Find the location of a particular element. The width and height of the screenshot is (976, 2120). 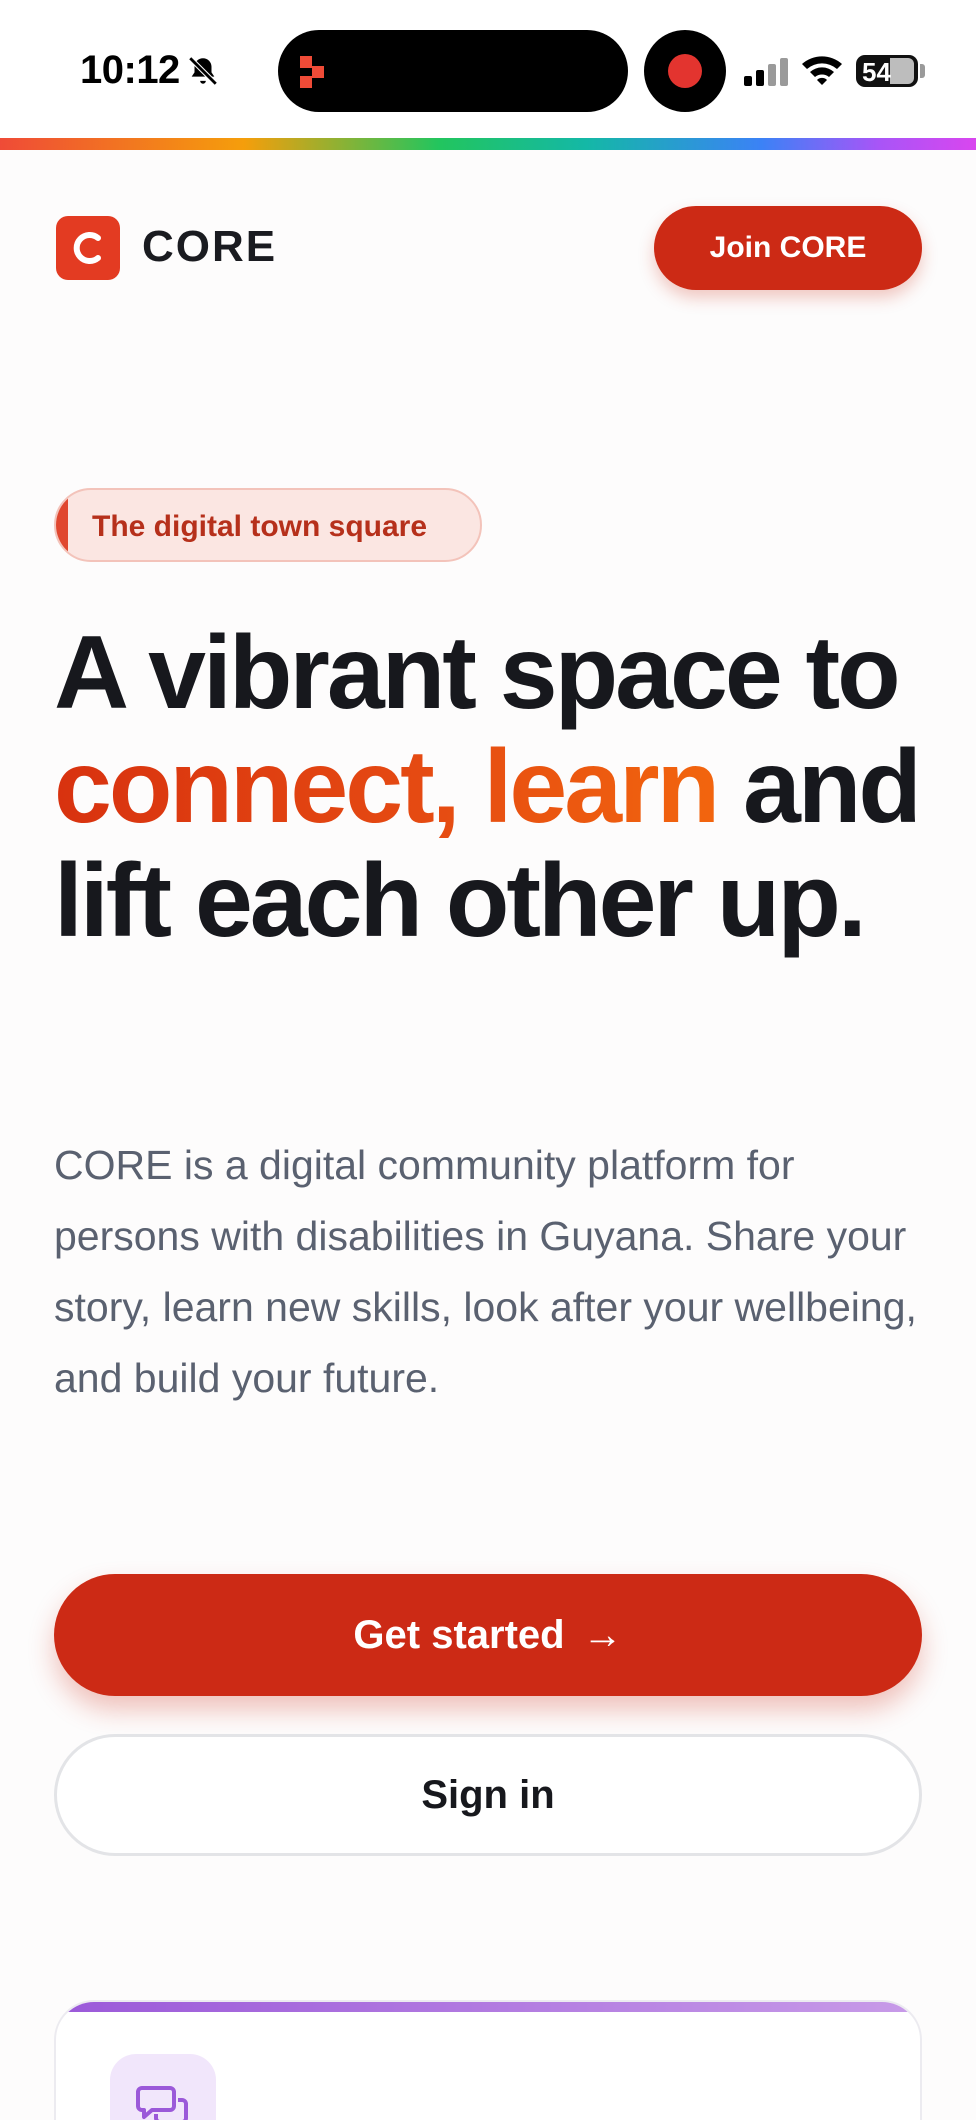

core-logo-icon is located at coordinates (88, 248).